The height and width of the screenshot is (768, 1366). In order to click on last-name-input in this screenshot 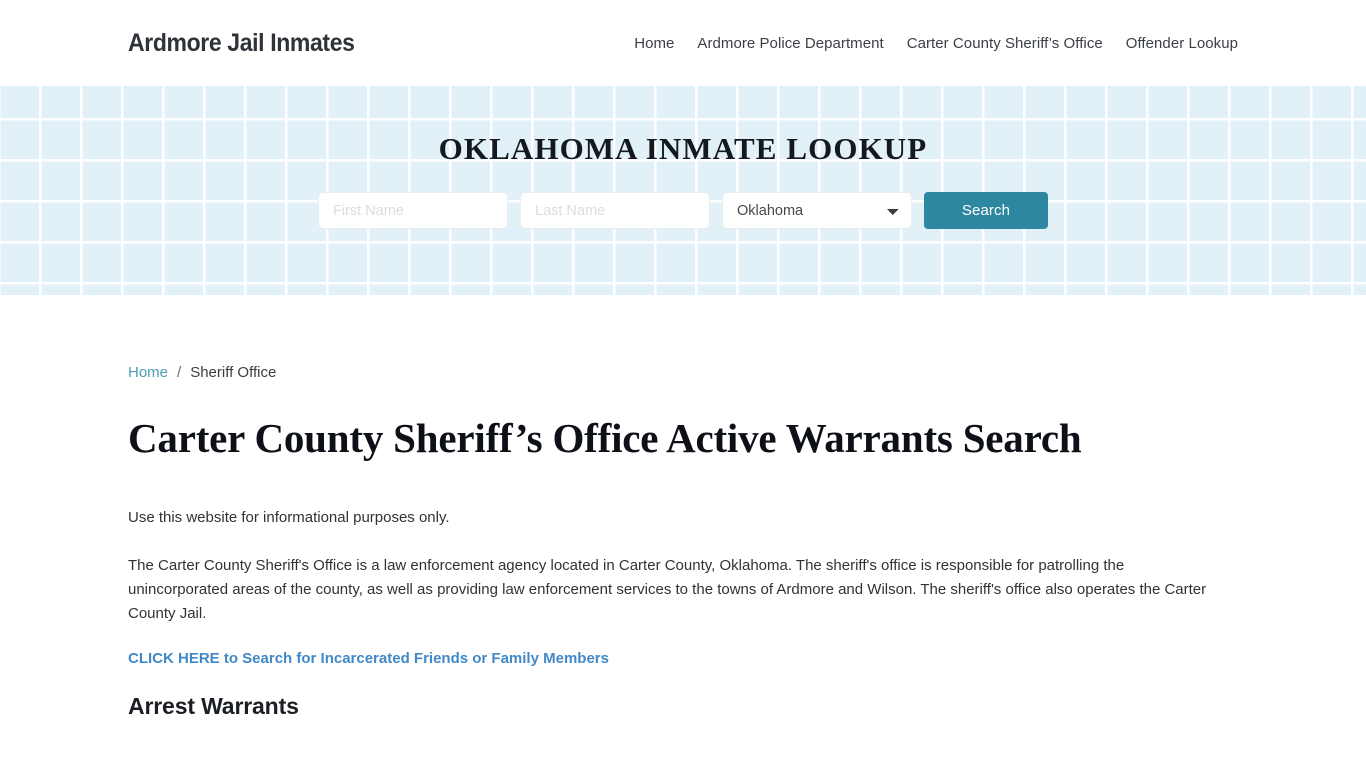, I will do `click(615, 210)`.